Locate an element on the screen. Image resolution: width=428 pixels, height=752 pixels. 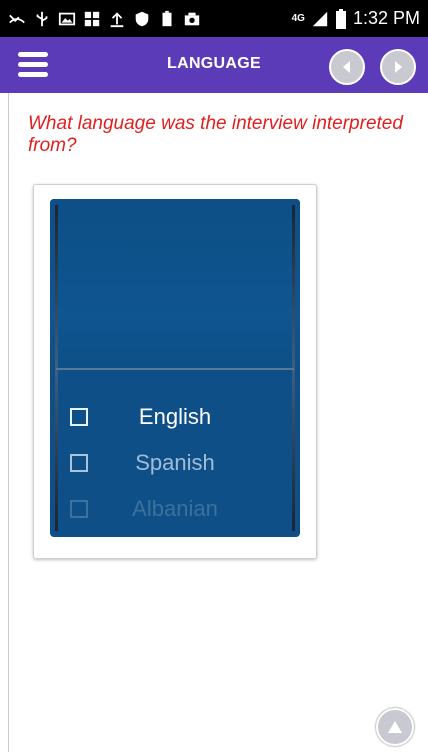
option-label: Albanian is located at coordinates (175, 508).